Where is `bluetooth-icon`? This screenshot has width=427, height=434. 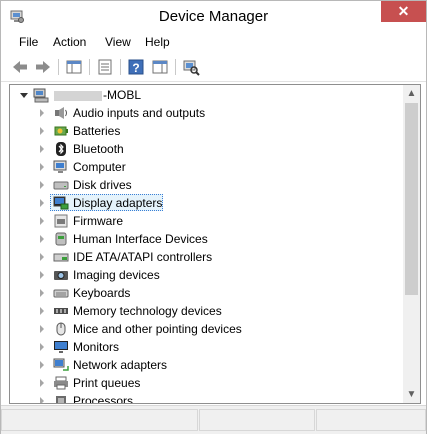
bluetooth-icon is located at coordinates (61, 149).